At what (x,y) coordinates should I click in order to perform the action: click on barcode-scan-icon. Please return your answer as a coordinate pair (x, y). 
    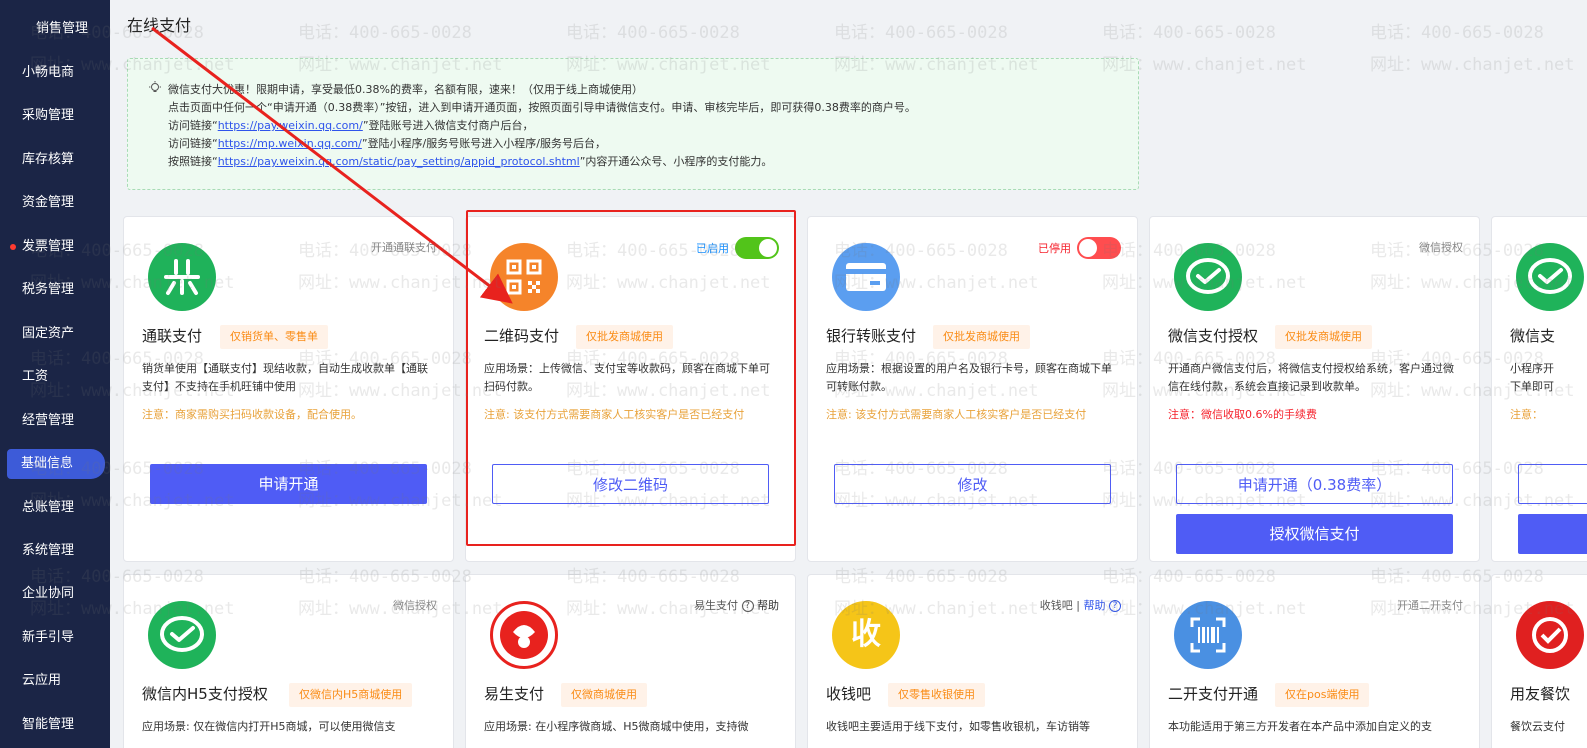
    Looking at the image, I should click on (1208, 635).